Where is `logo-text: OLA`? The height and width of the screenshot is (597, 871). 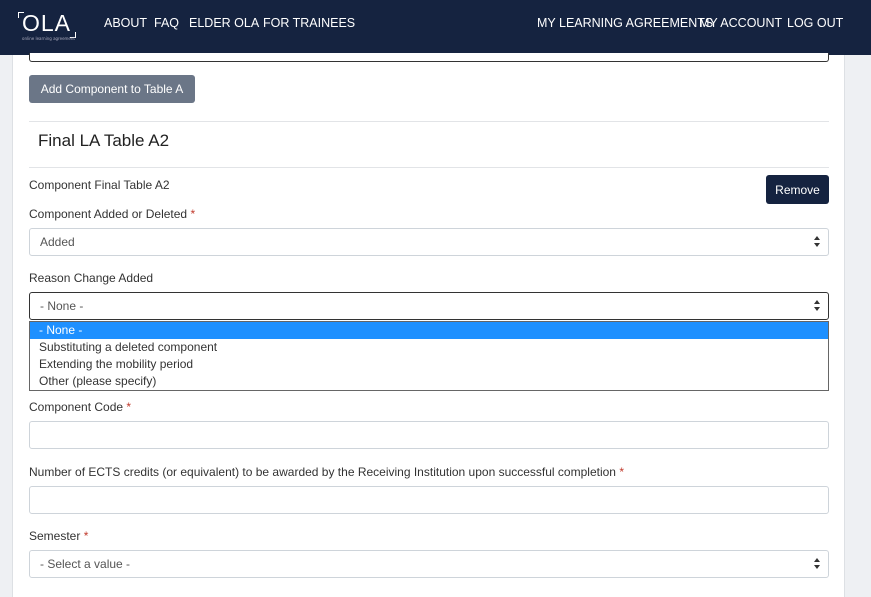
logo-text: OLA is located at coordinates (47, 23).